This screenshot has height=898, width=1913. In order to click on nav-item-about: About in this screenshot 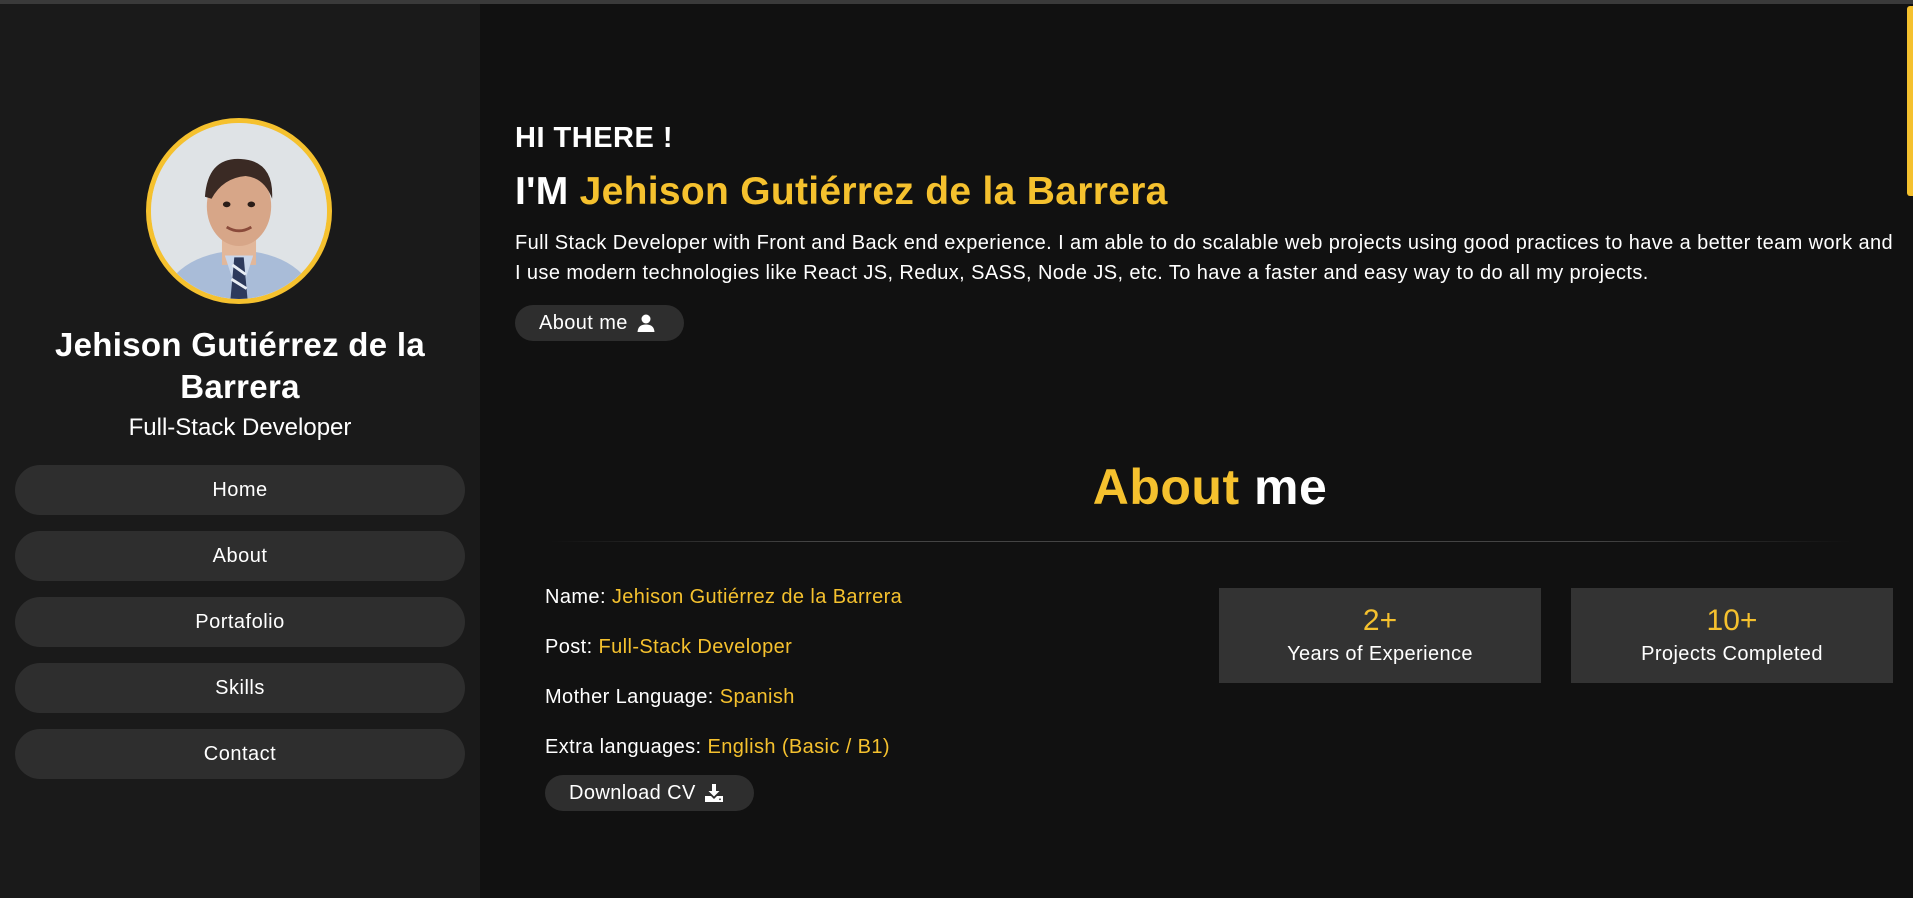, I will do `click(240, 556)`.